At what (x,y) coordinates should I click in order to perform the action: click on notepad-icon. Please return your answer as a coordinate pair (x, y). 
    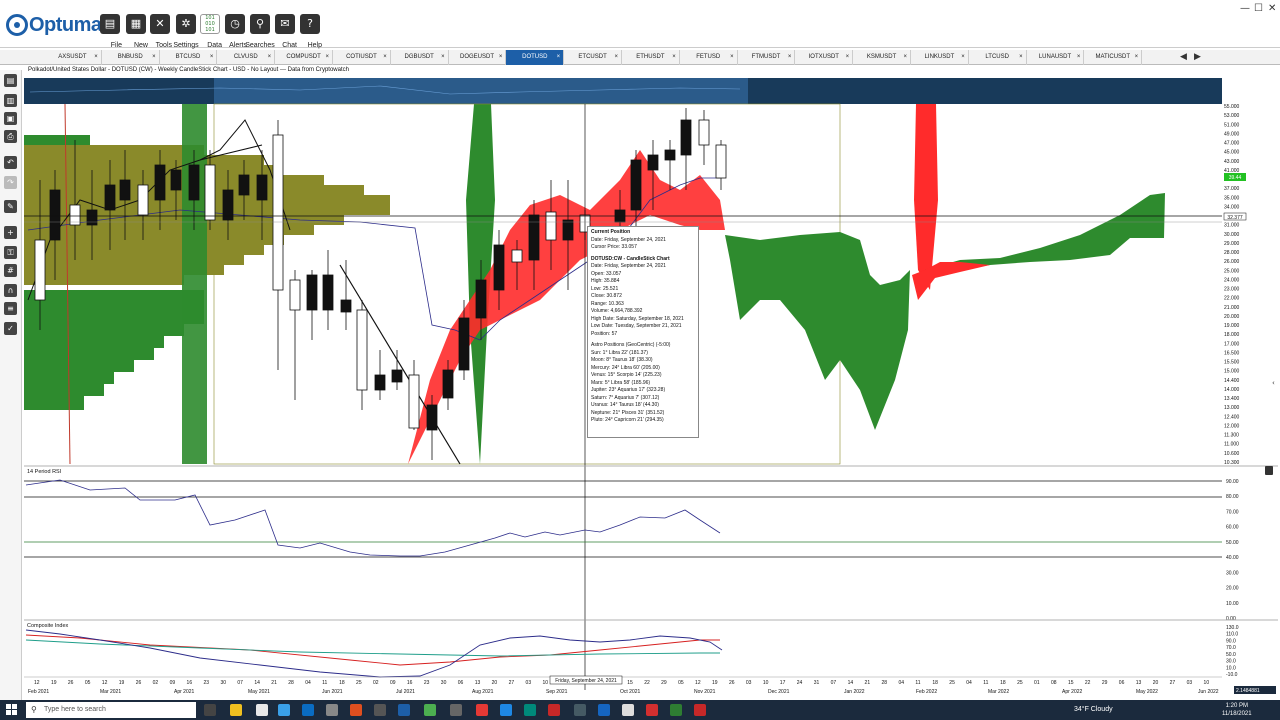
    Looking at the image, I should click on (262, 710).